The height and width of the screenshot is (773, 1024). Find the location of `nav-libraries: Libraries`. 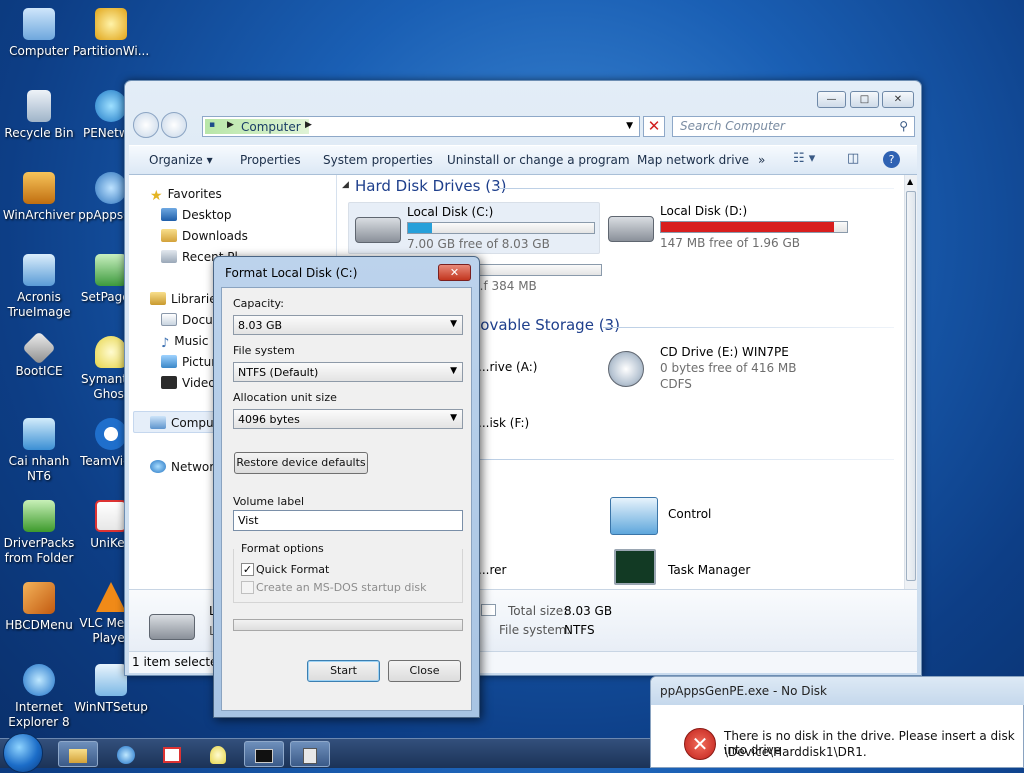

nav-libraries: Libraries is located at coordinates (186, 299).